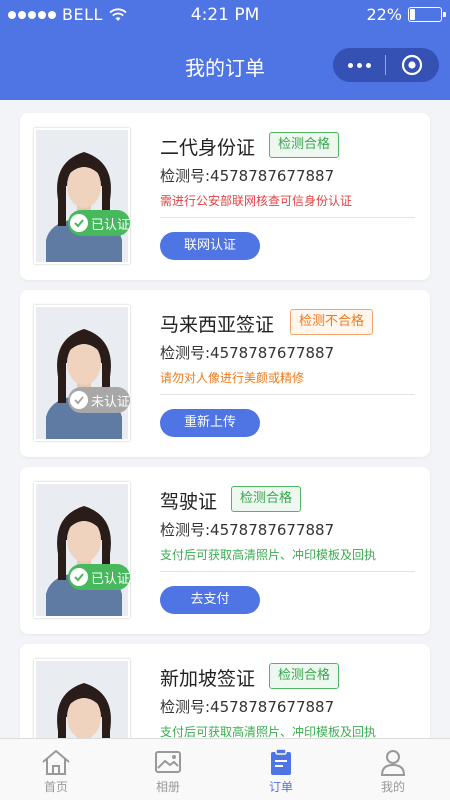 The height and width of the screenshot is (800, 450). I want to click on order-icon, so click(281, 762).